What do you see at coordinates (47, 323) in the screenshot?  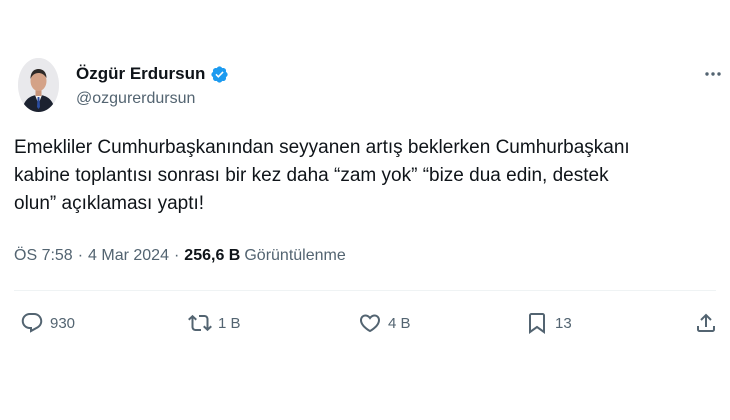 I see `reply-button: 930` at bounding box center [47, 323].